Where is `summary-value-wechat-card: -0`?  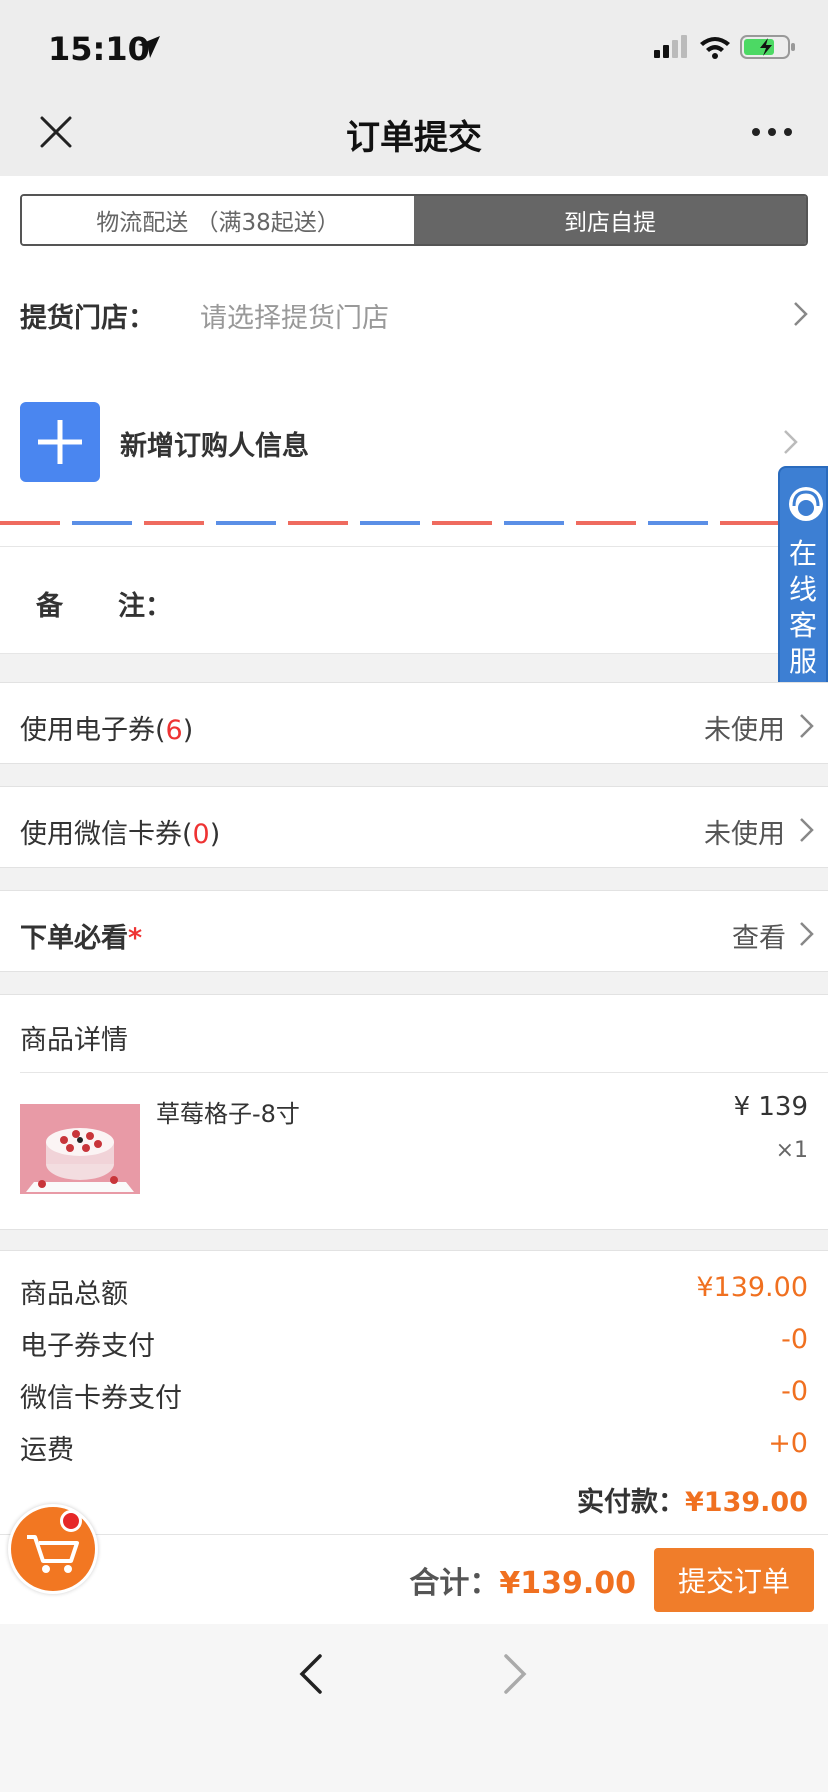
summary-value-wechat-card: -0 is located at coordinates (794, 1391).